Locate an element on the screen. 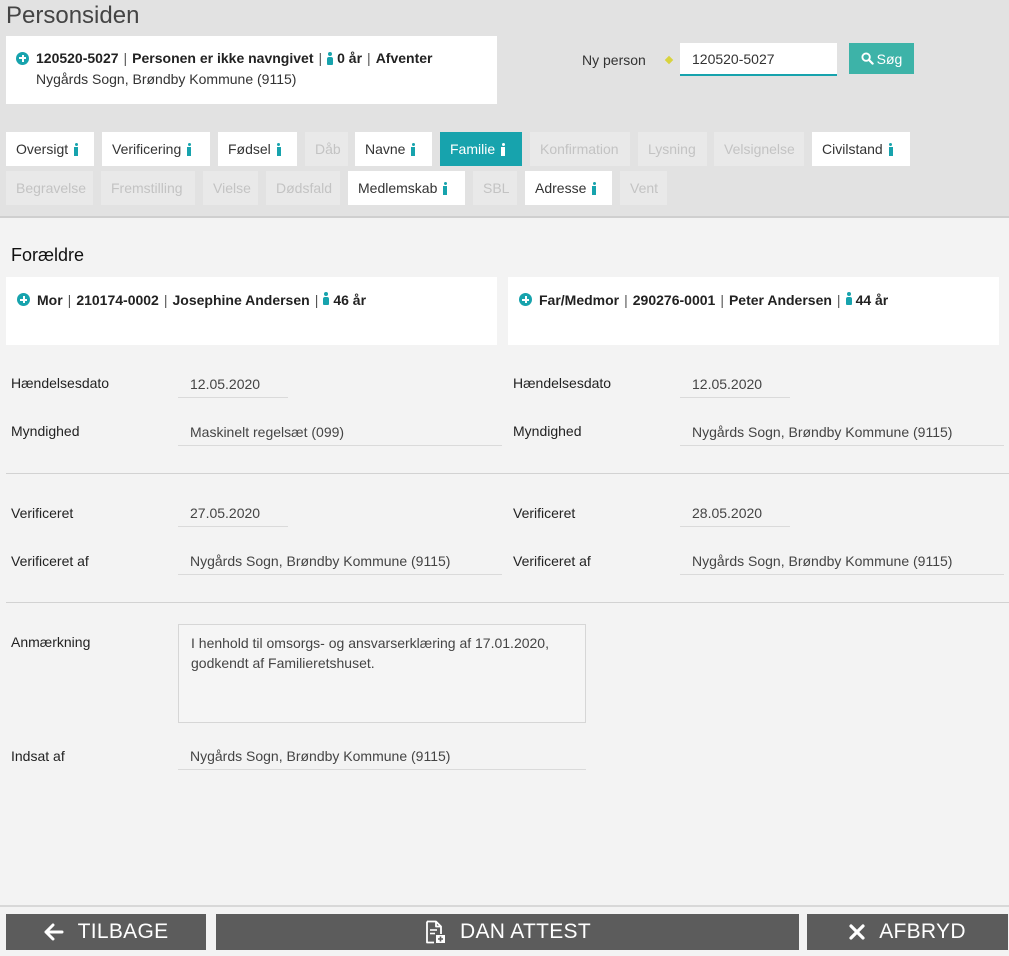  mother-authority-value: Maskinelt regelsæt (099) is located at coordinates (340, 431).